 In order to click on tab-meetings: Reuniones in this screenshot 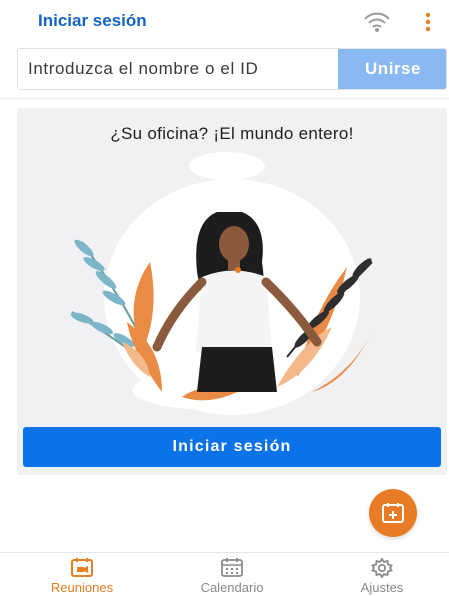, I will do `click(82, 577)`.